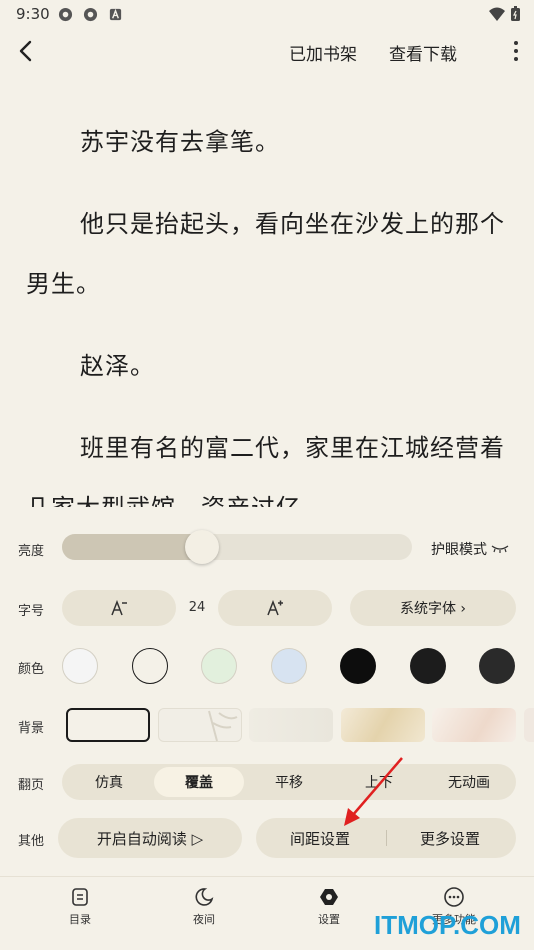  Describe the element at coordinates (180, 142) in the screenshot. I see `paragraph: 苏宇没有去拿笔。` at that location.